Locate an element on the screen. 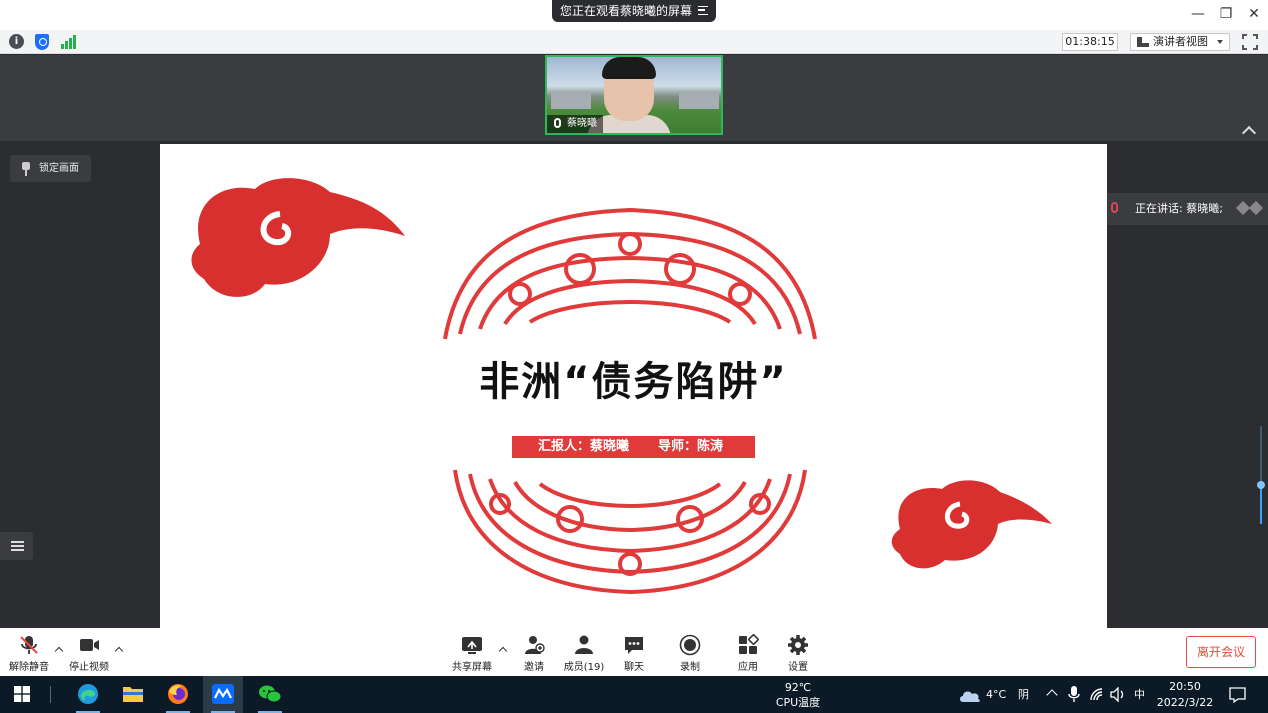 The height and width of the screenshot is (713, 1268). taskbar-file-explorer is located at coordinates (133, 694).